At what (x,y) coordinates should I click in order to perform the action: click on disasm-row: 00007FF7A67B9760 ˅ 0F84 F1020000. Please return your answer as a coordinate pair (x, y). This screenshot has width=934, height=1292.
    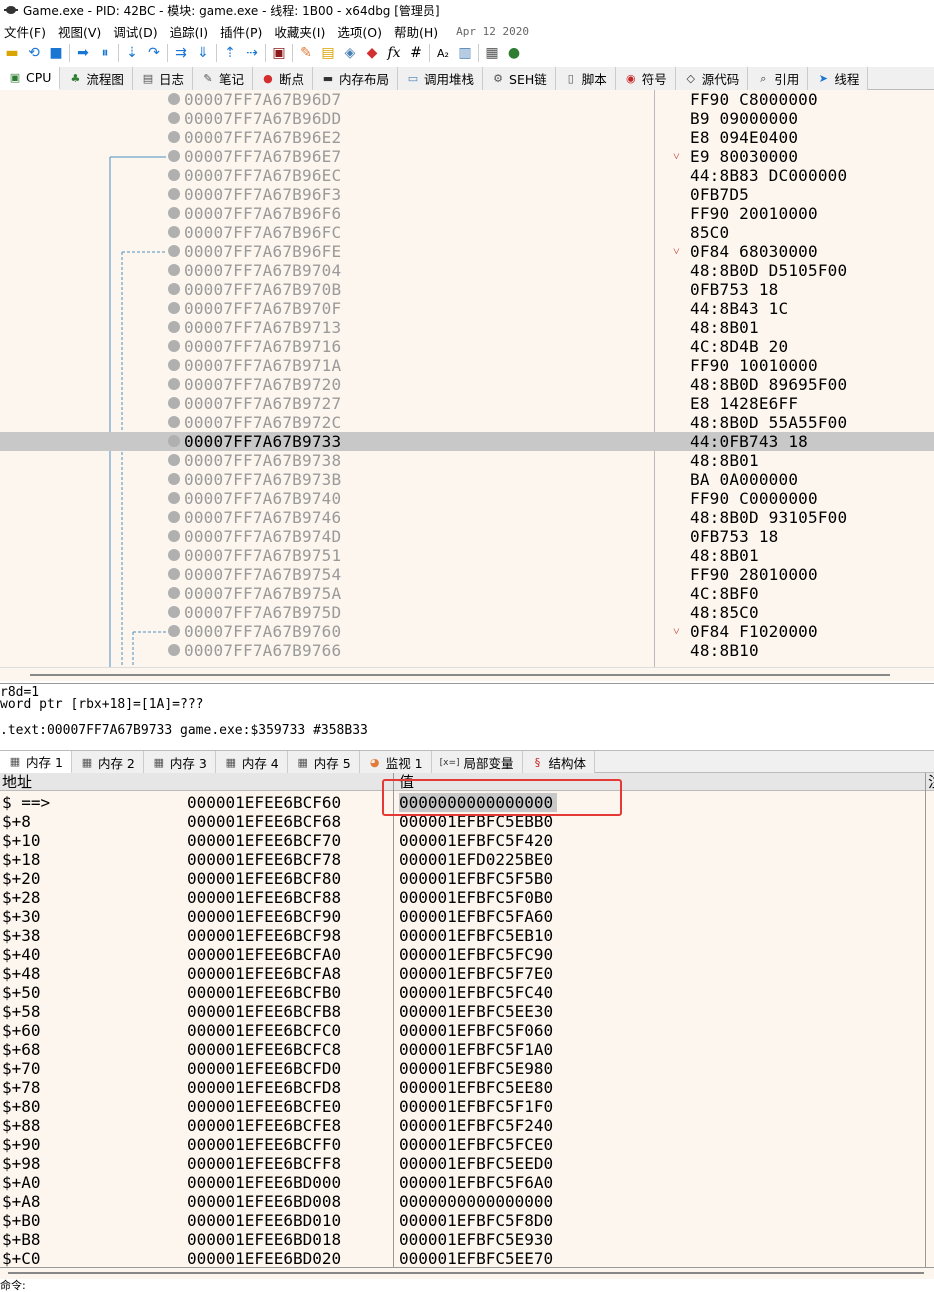
    Looking at the image, I should click on (467, 631).